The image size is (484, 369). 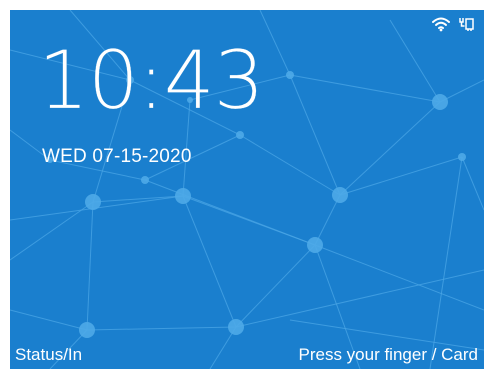 What do you see at coordinates (151, 80) in the screenshot?
I see `clock-time: 10:43` at bounding box center [151, 80].